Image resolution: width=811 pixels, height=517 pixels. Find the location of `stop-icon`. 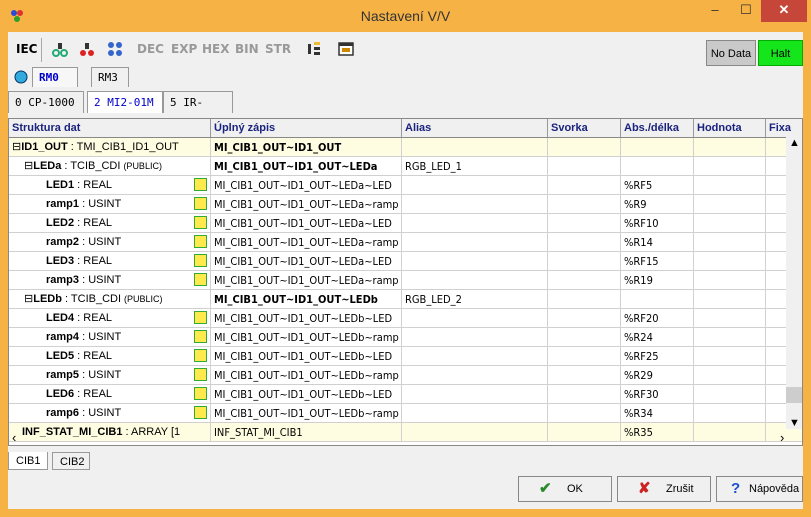

stop-icon is located at coordinates (87, 49).